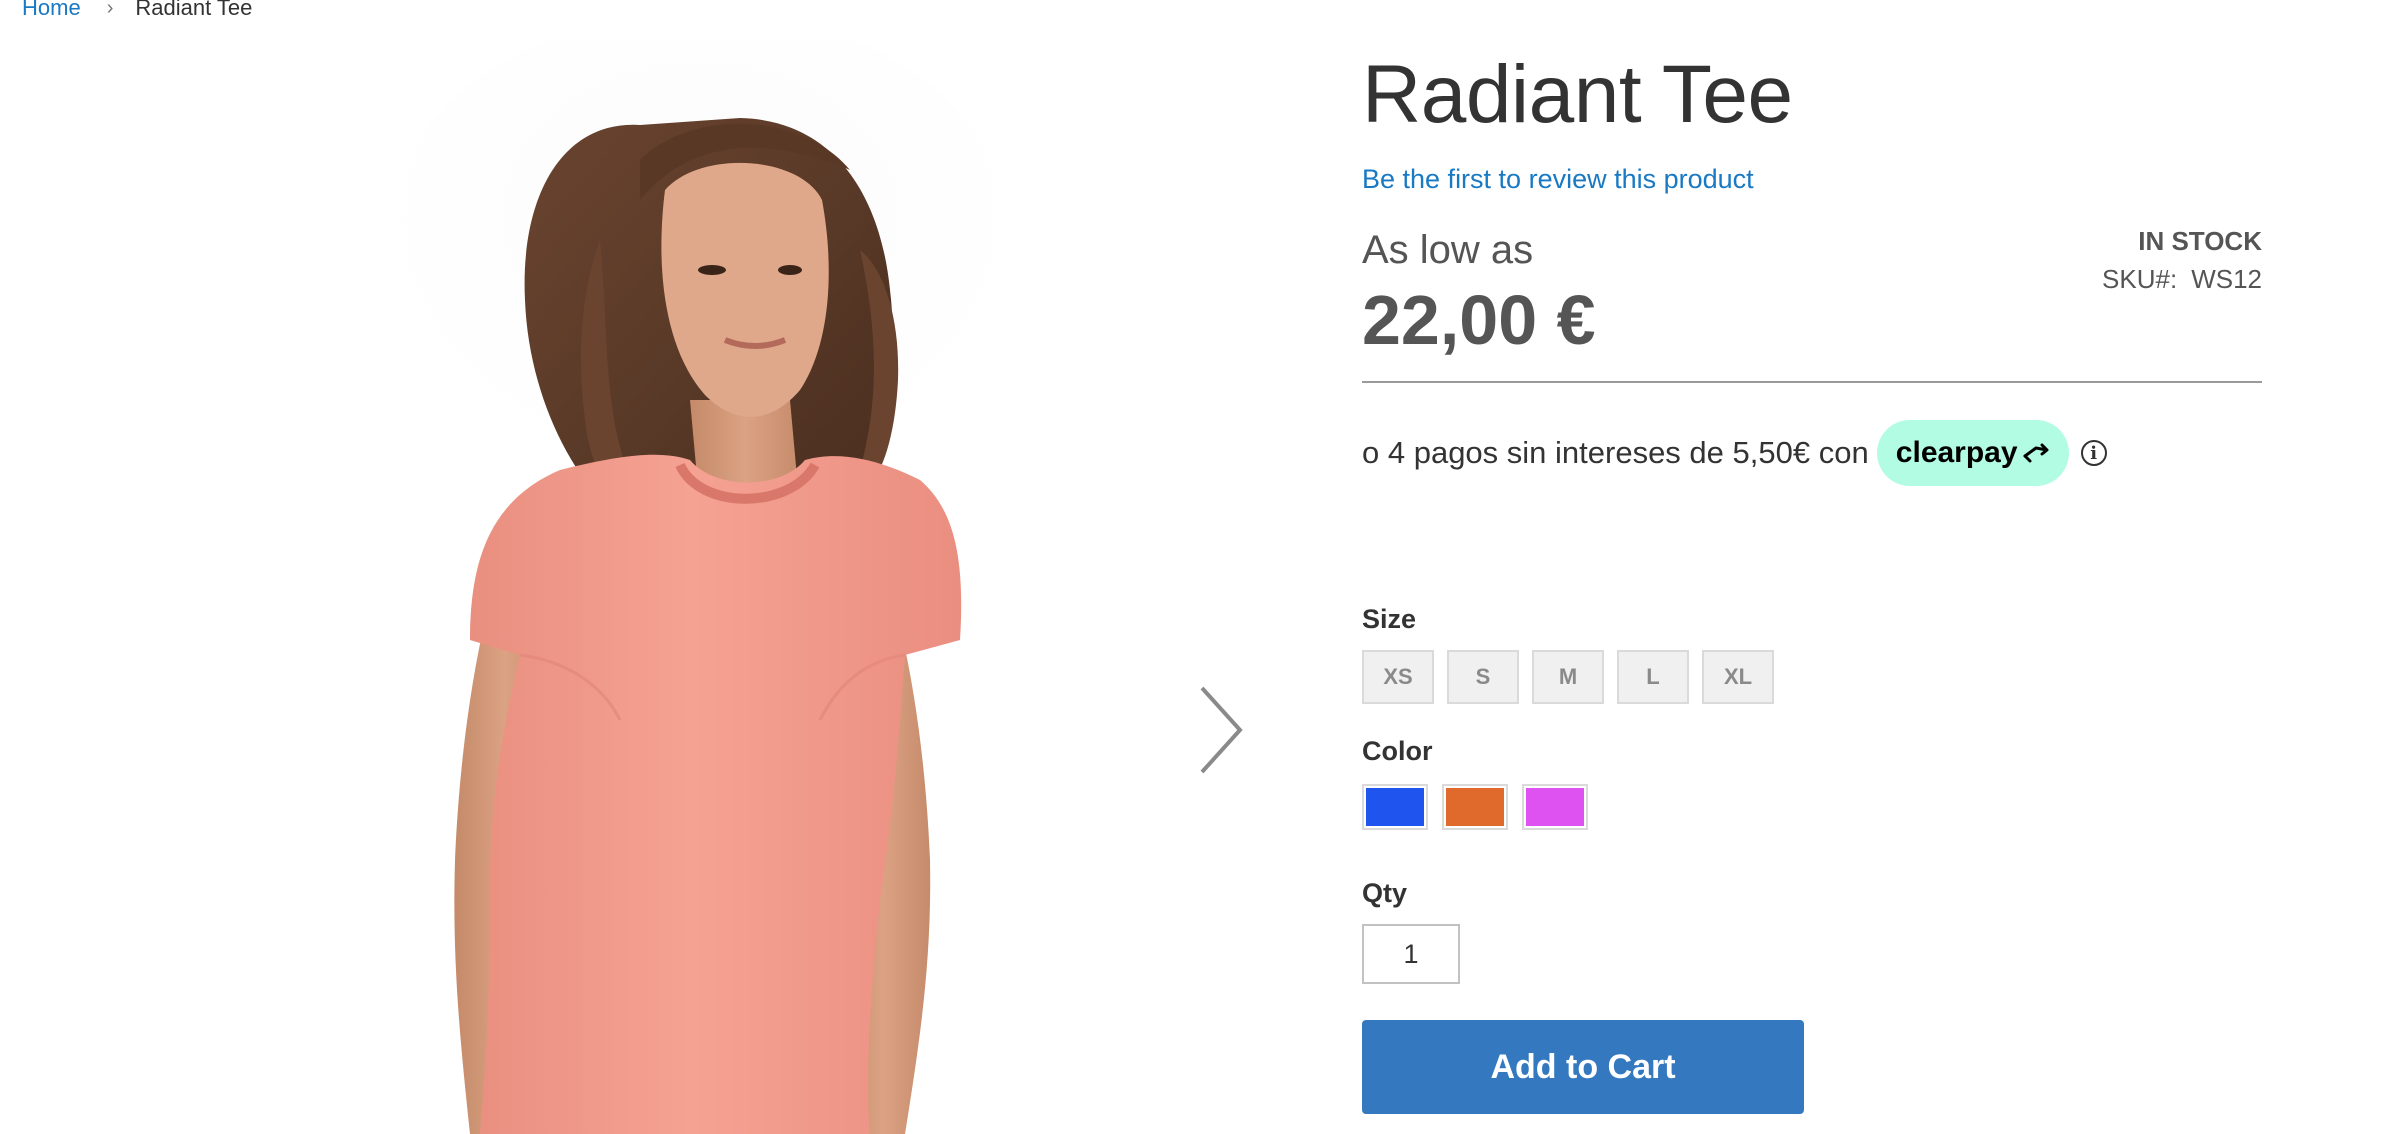 The height and width of the screenshot is (1134, 2398). I want to click on color-options, so click(1475, 807).